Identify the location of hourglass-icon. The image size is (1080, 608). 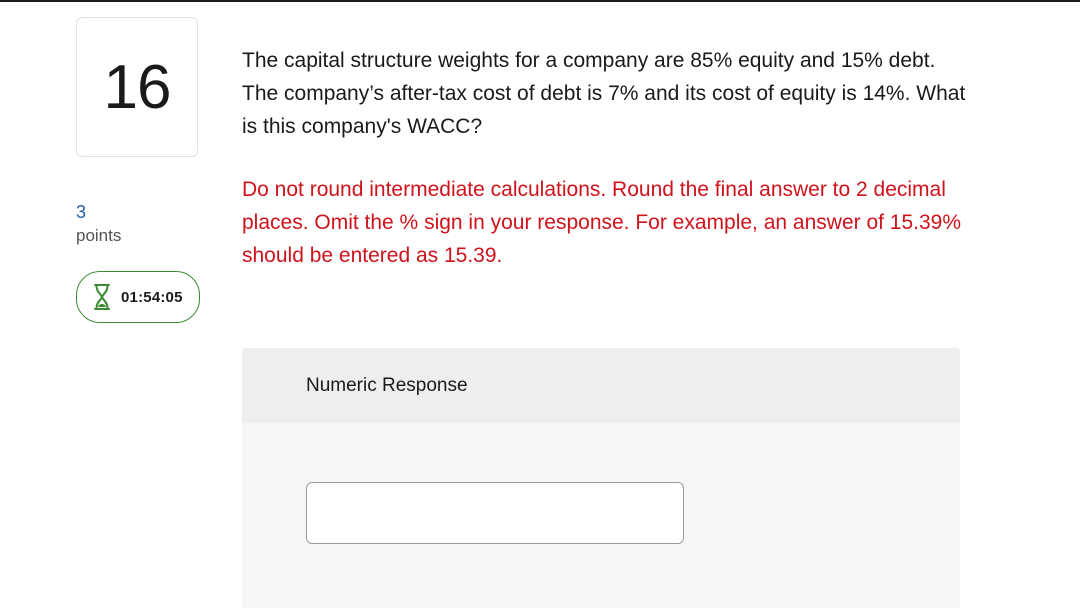
(102, 297).